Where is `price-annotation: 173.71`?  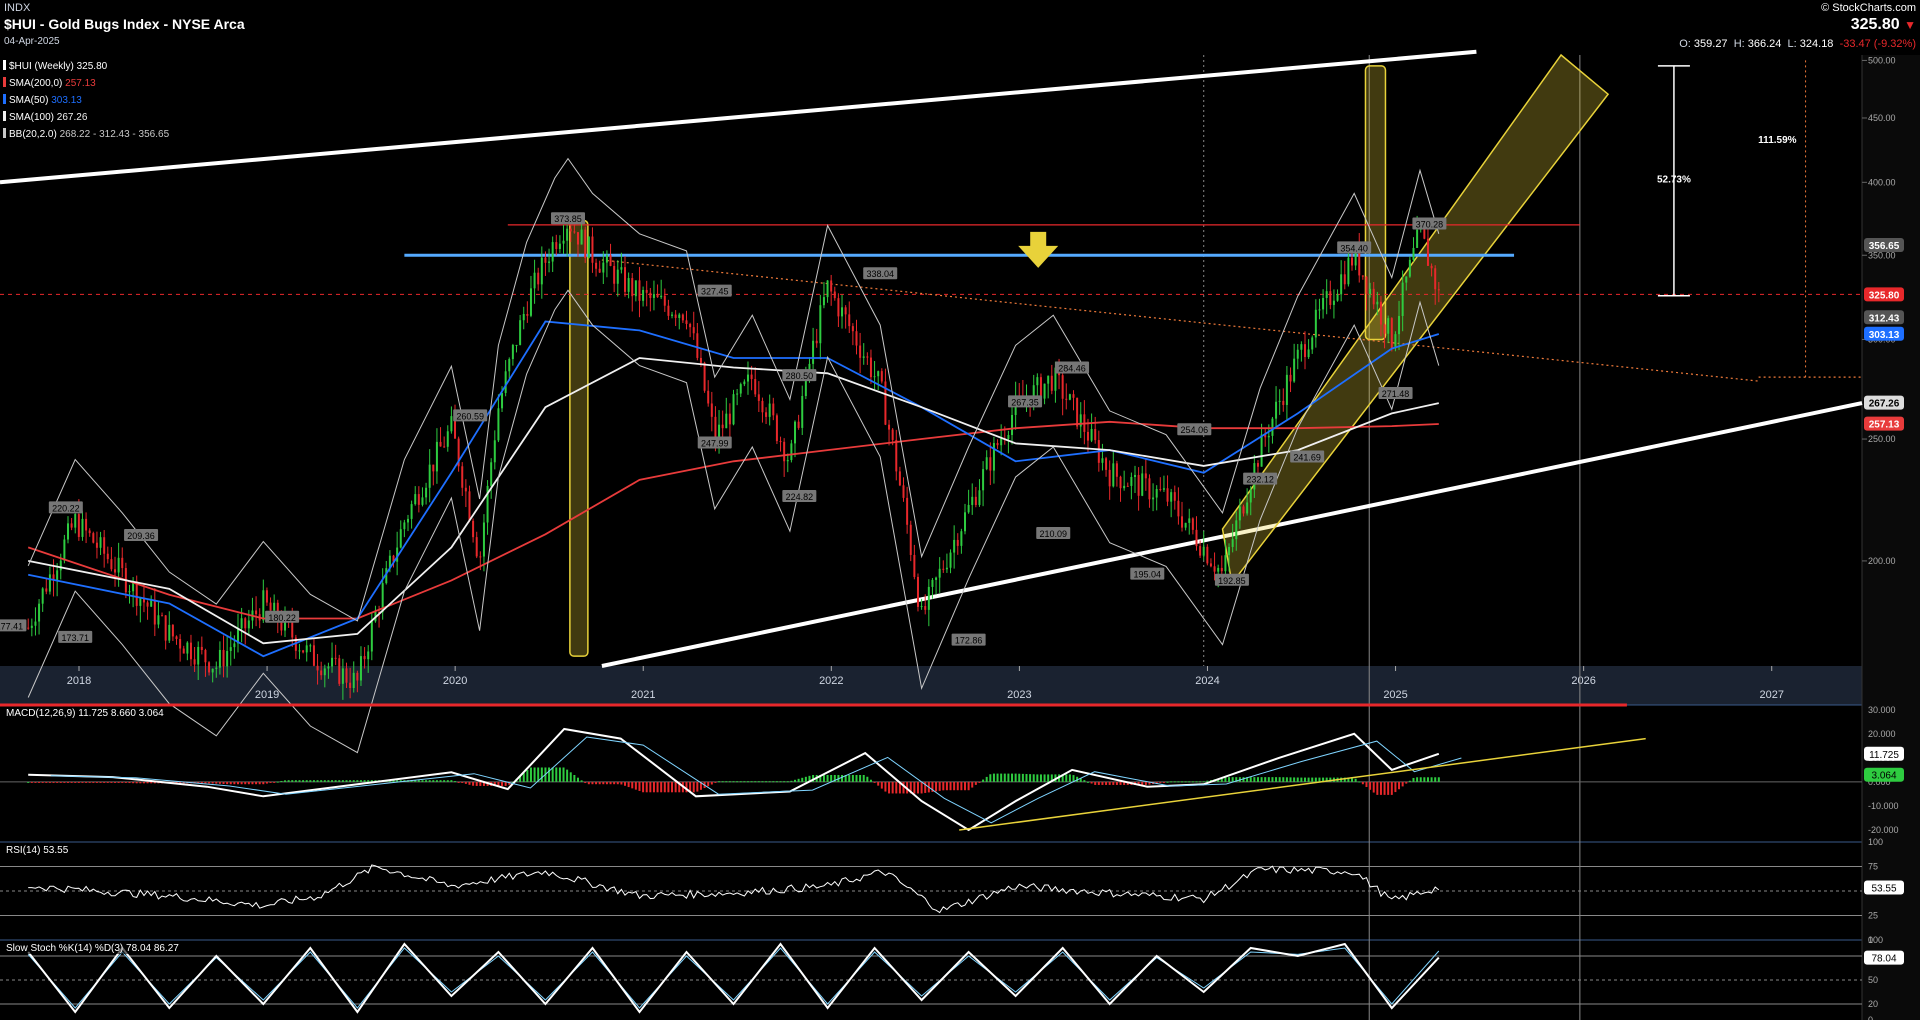 price-annotation: 173.71 is located at coordinates (75, 638).